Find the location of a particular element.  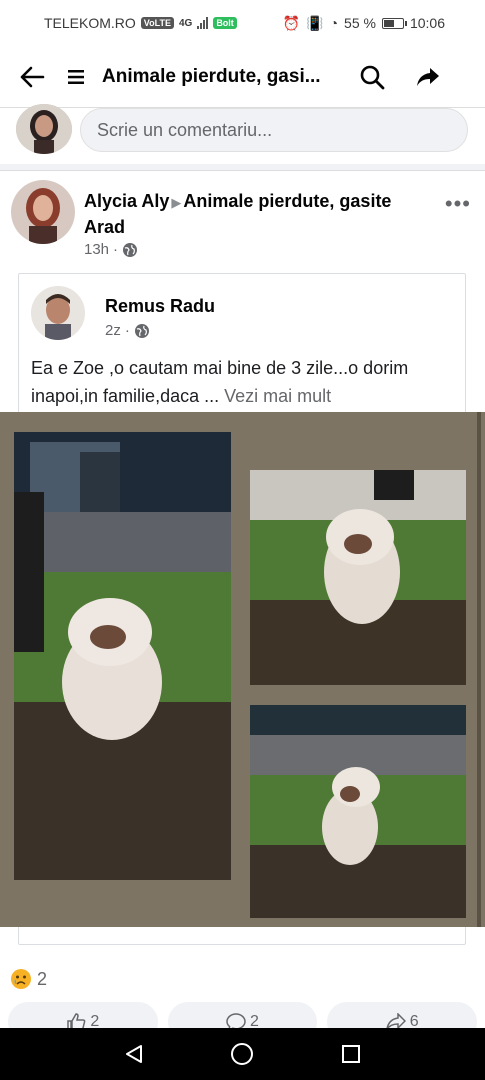

search-icon is located at coordinates (372, 77).